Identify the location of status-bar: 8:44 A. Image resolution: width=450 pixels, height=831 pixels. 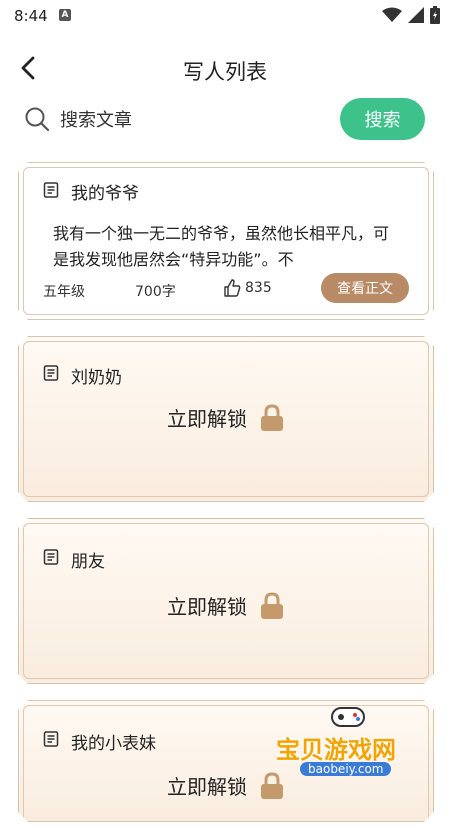
(225, 16).